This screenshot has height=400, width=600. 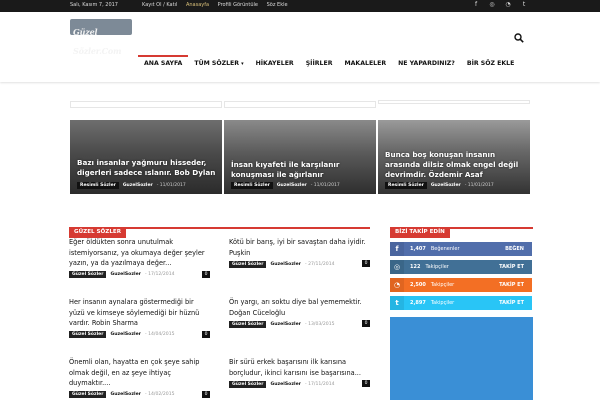 I want to click on add-quote-link: Söz Ekle, so click(x=277, y=5).